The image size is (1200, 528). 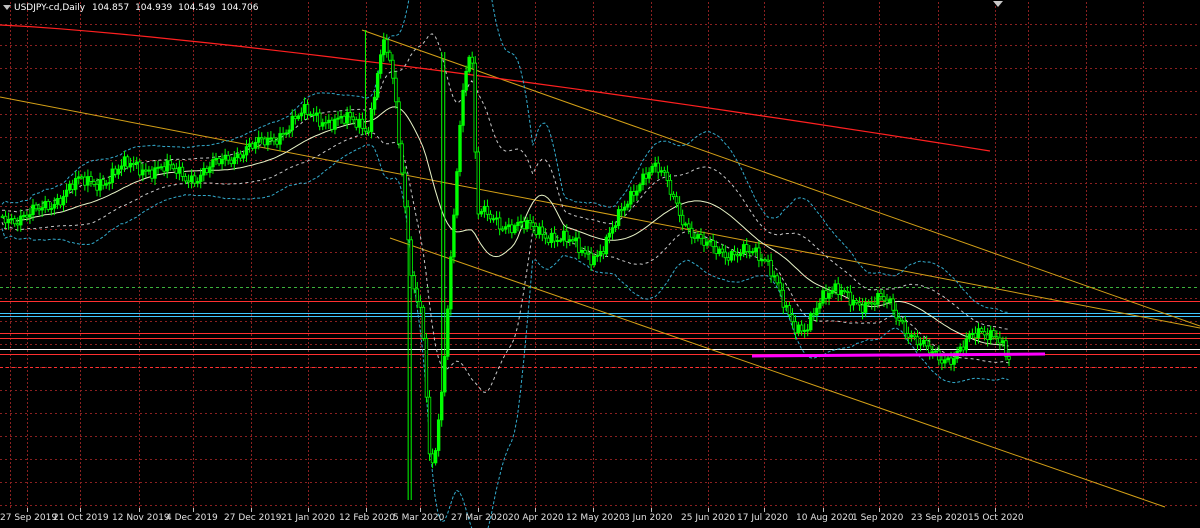 What do you see at coordinates (595, 518) in the screenshot?
I see `x-tick-label: 12 May 2020` at bounding box center [595, 518].